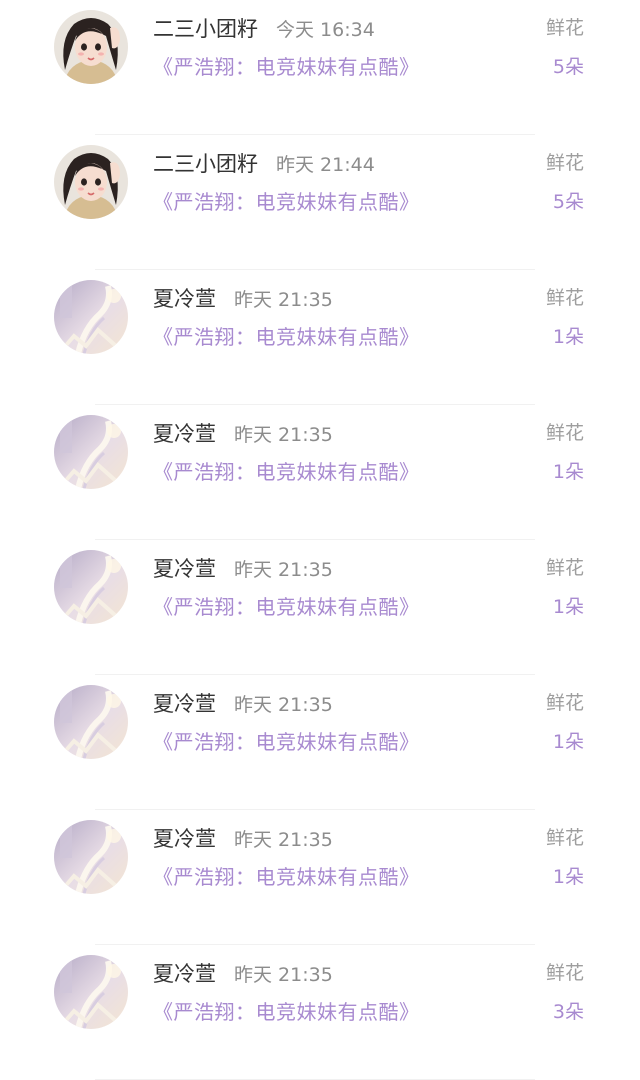  Describe the element at coordinates (325, 29) in the screenshot. I see `gift-time: 今天 16:34` at that location.